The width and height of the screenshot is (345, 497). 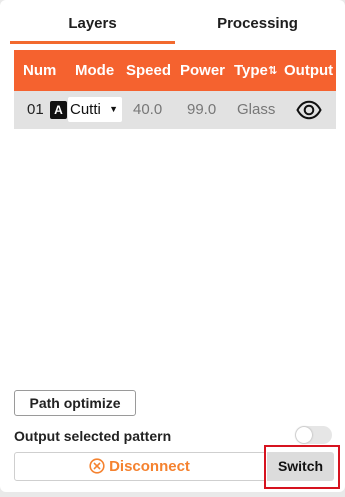 What do you see at coordinates (300, 466) in the screenshot?
I see `switch-button: Switch` at bounding box center [300, 466].